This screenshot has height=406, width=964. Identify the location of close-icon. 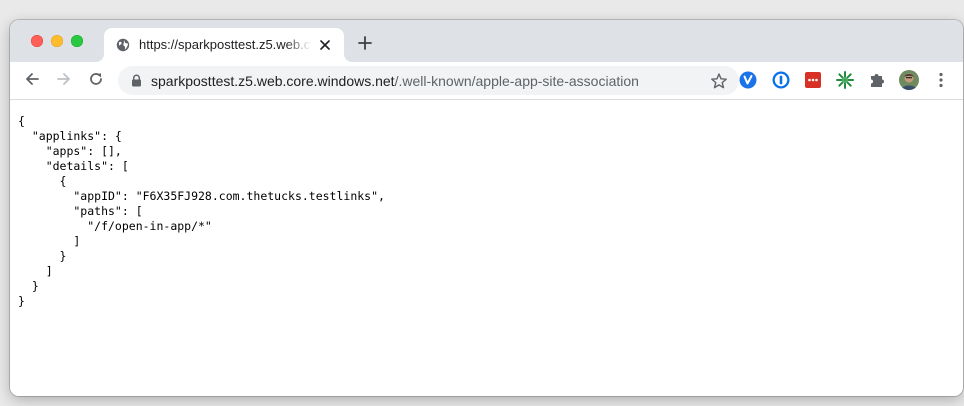
(325, 45).